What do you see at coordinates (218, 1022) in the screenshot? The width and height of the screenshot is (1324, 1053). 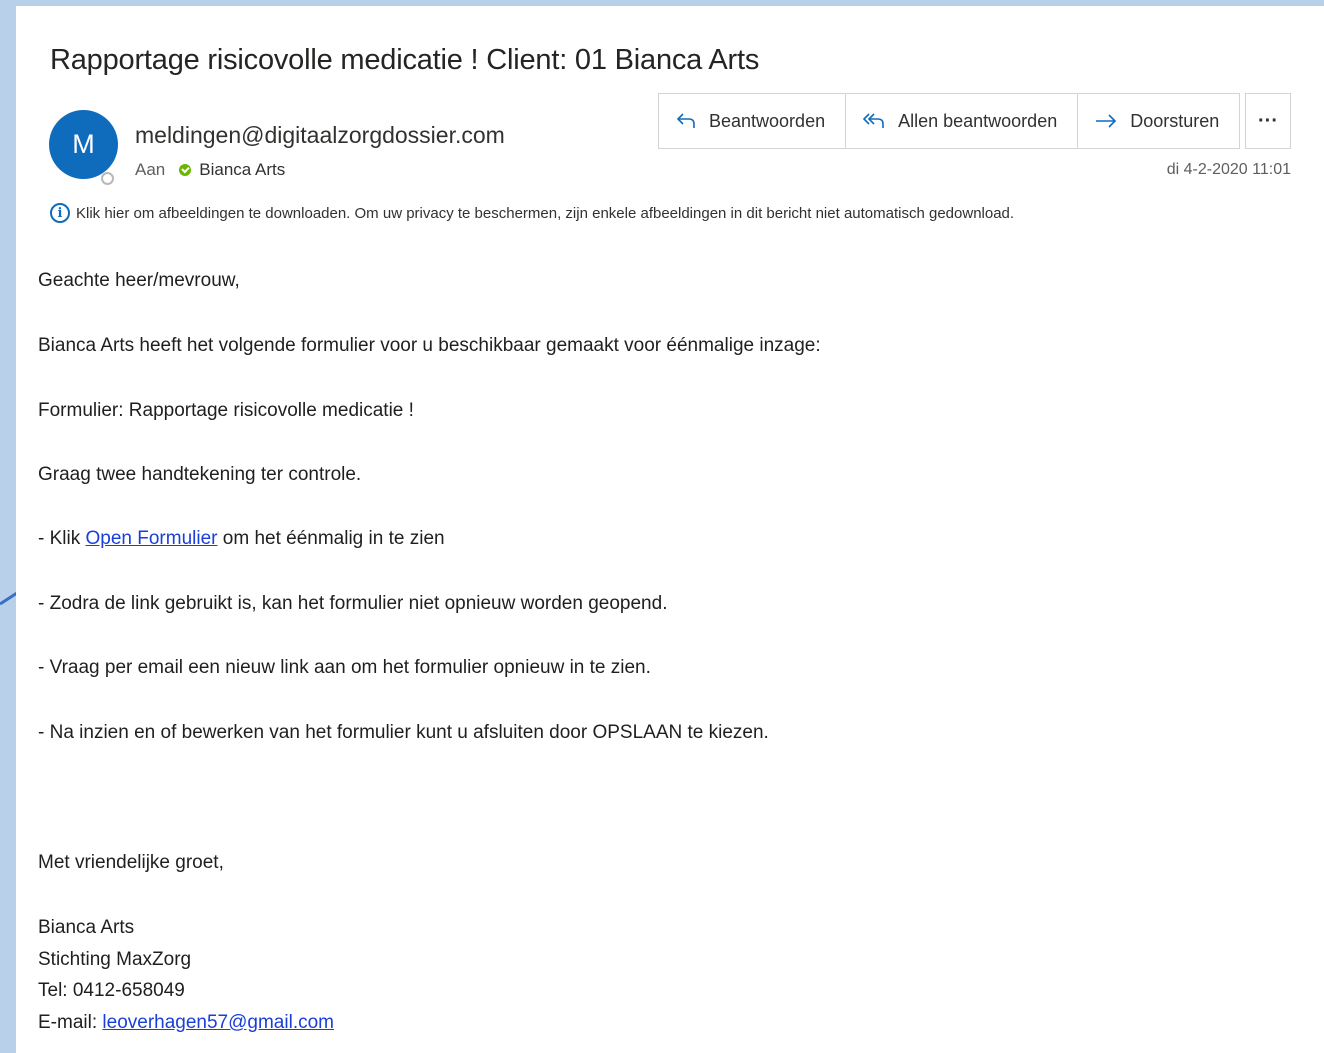 I see `signature-email-link: leoverhagen57@gmail.com` at bounding box center [218, 1022].